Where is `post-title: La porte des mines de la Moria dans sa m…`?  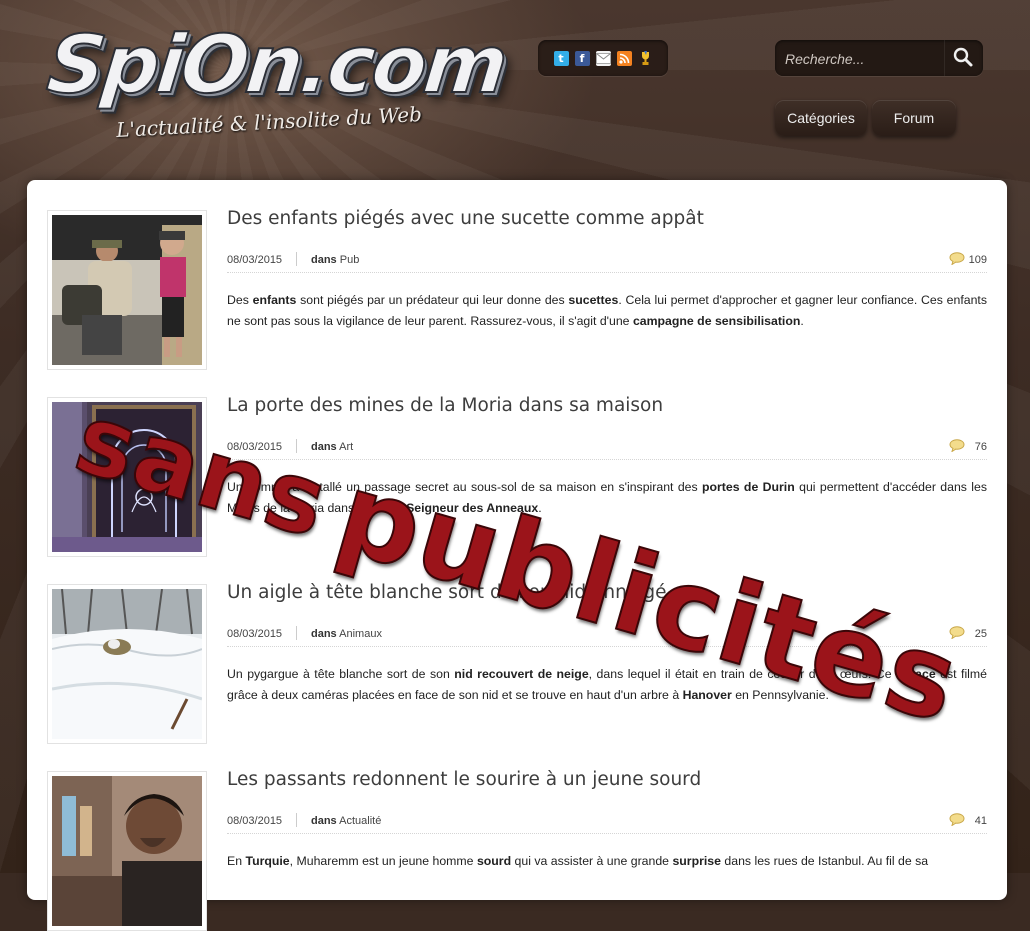
post-title: La porte des mines de la Moria dans sa m… is located at coordinates (607, 405).